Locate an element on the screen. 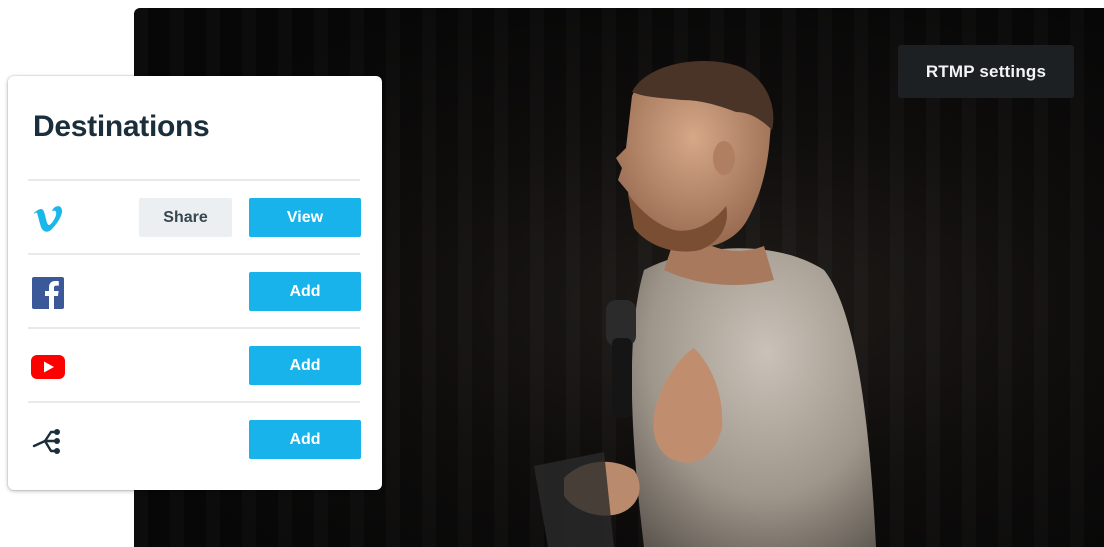 The image size is (1104, 547). destinations-title: Destinations is located at coordinates (121, 126).